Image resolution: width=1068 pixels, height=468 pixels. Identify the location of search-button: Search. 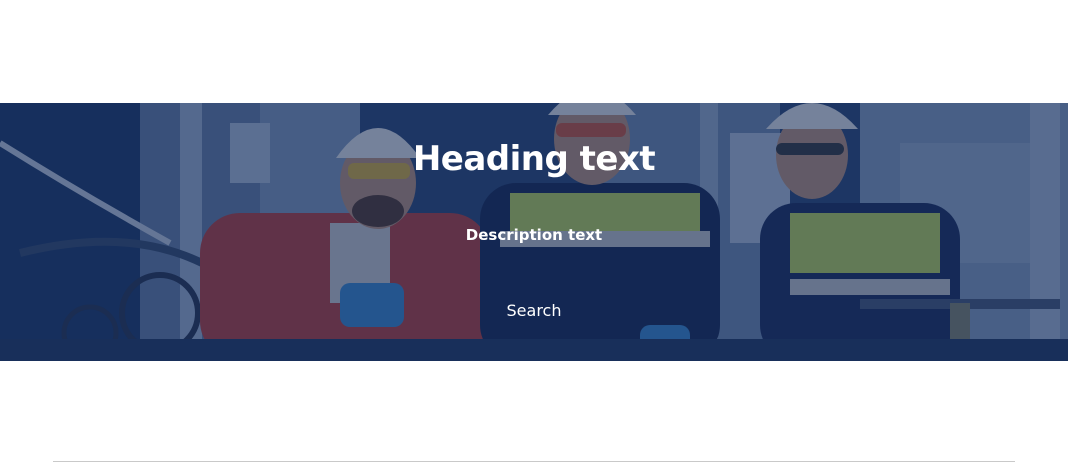
(534, 311).